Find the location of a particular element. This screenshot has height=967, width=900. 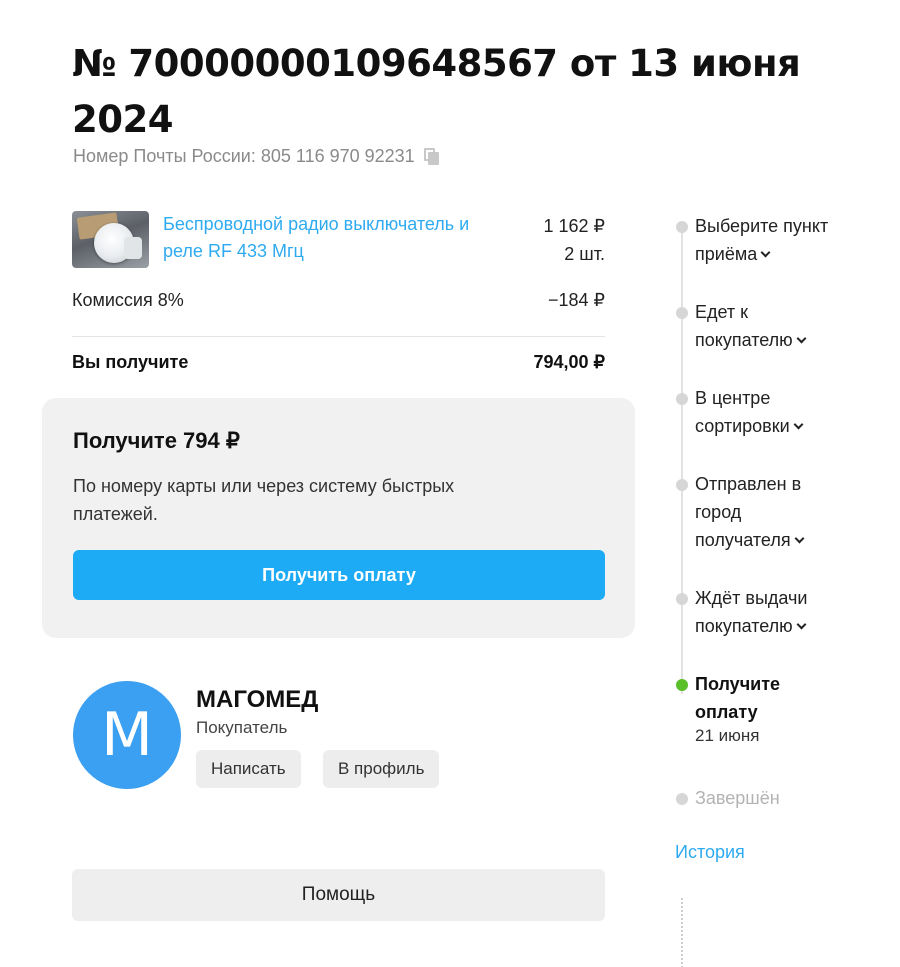

view-profile-button: В профиль is located at coordinates (381, 769).